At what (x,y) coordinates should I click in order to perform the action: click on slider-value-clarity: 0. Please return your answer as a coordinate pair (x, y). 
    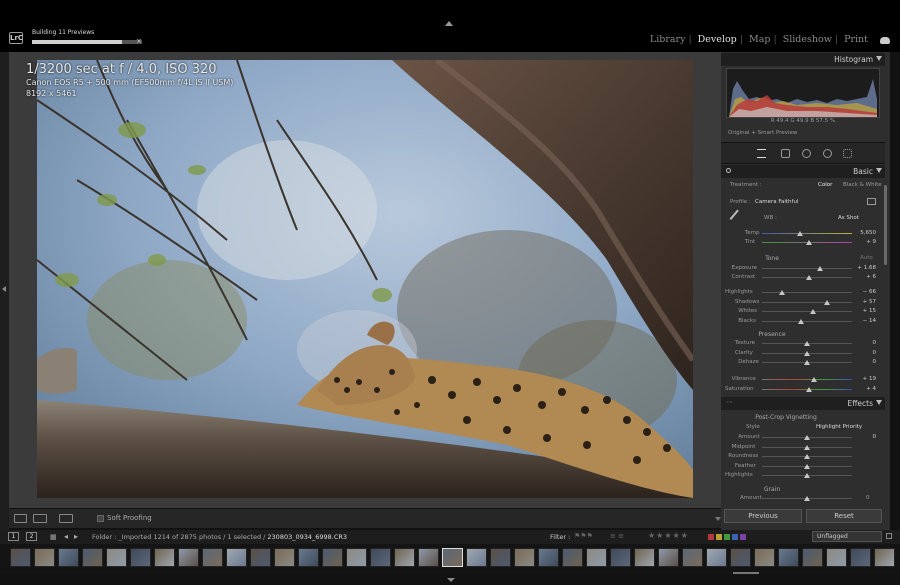
    Looking at the image, I should click on (864, 353).